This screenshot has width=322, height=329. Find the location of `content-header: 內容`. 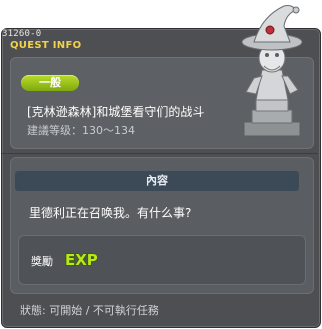

content-header: 內容 is located at coordinates (157, 181).